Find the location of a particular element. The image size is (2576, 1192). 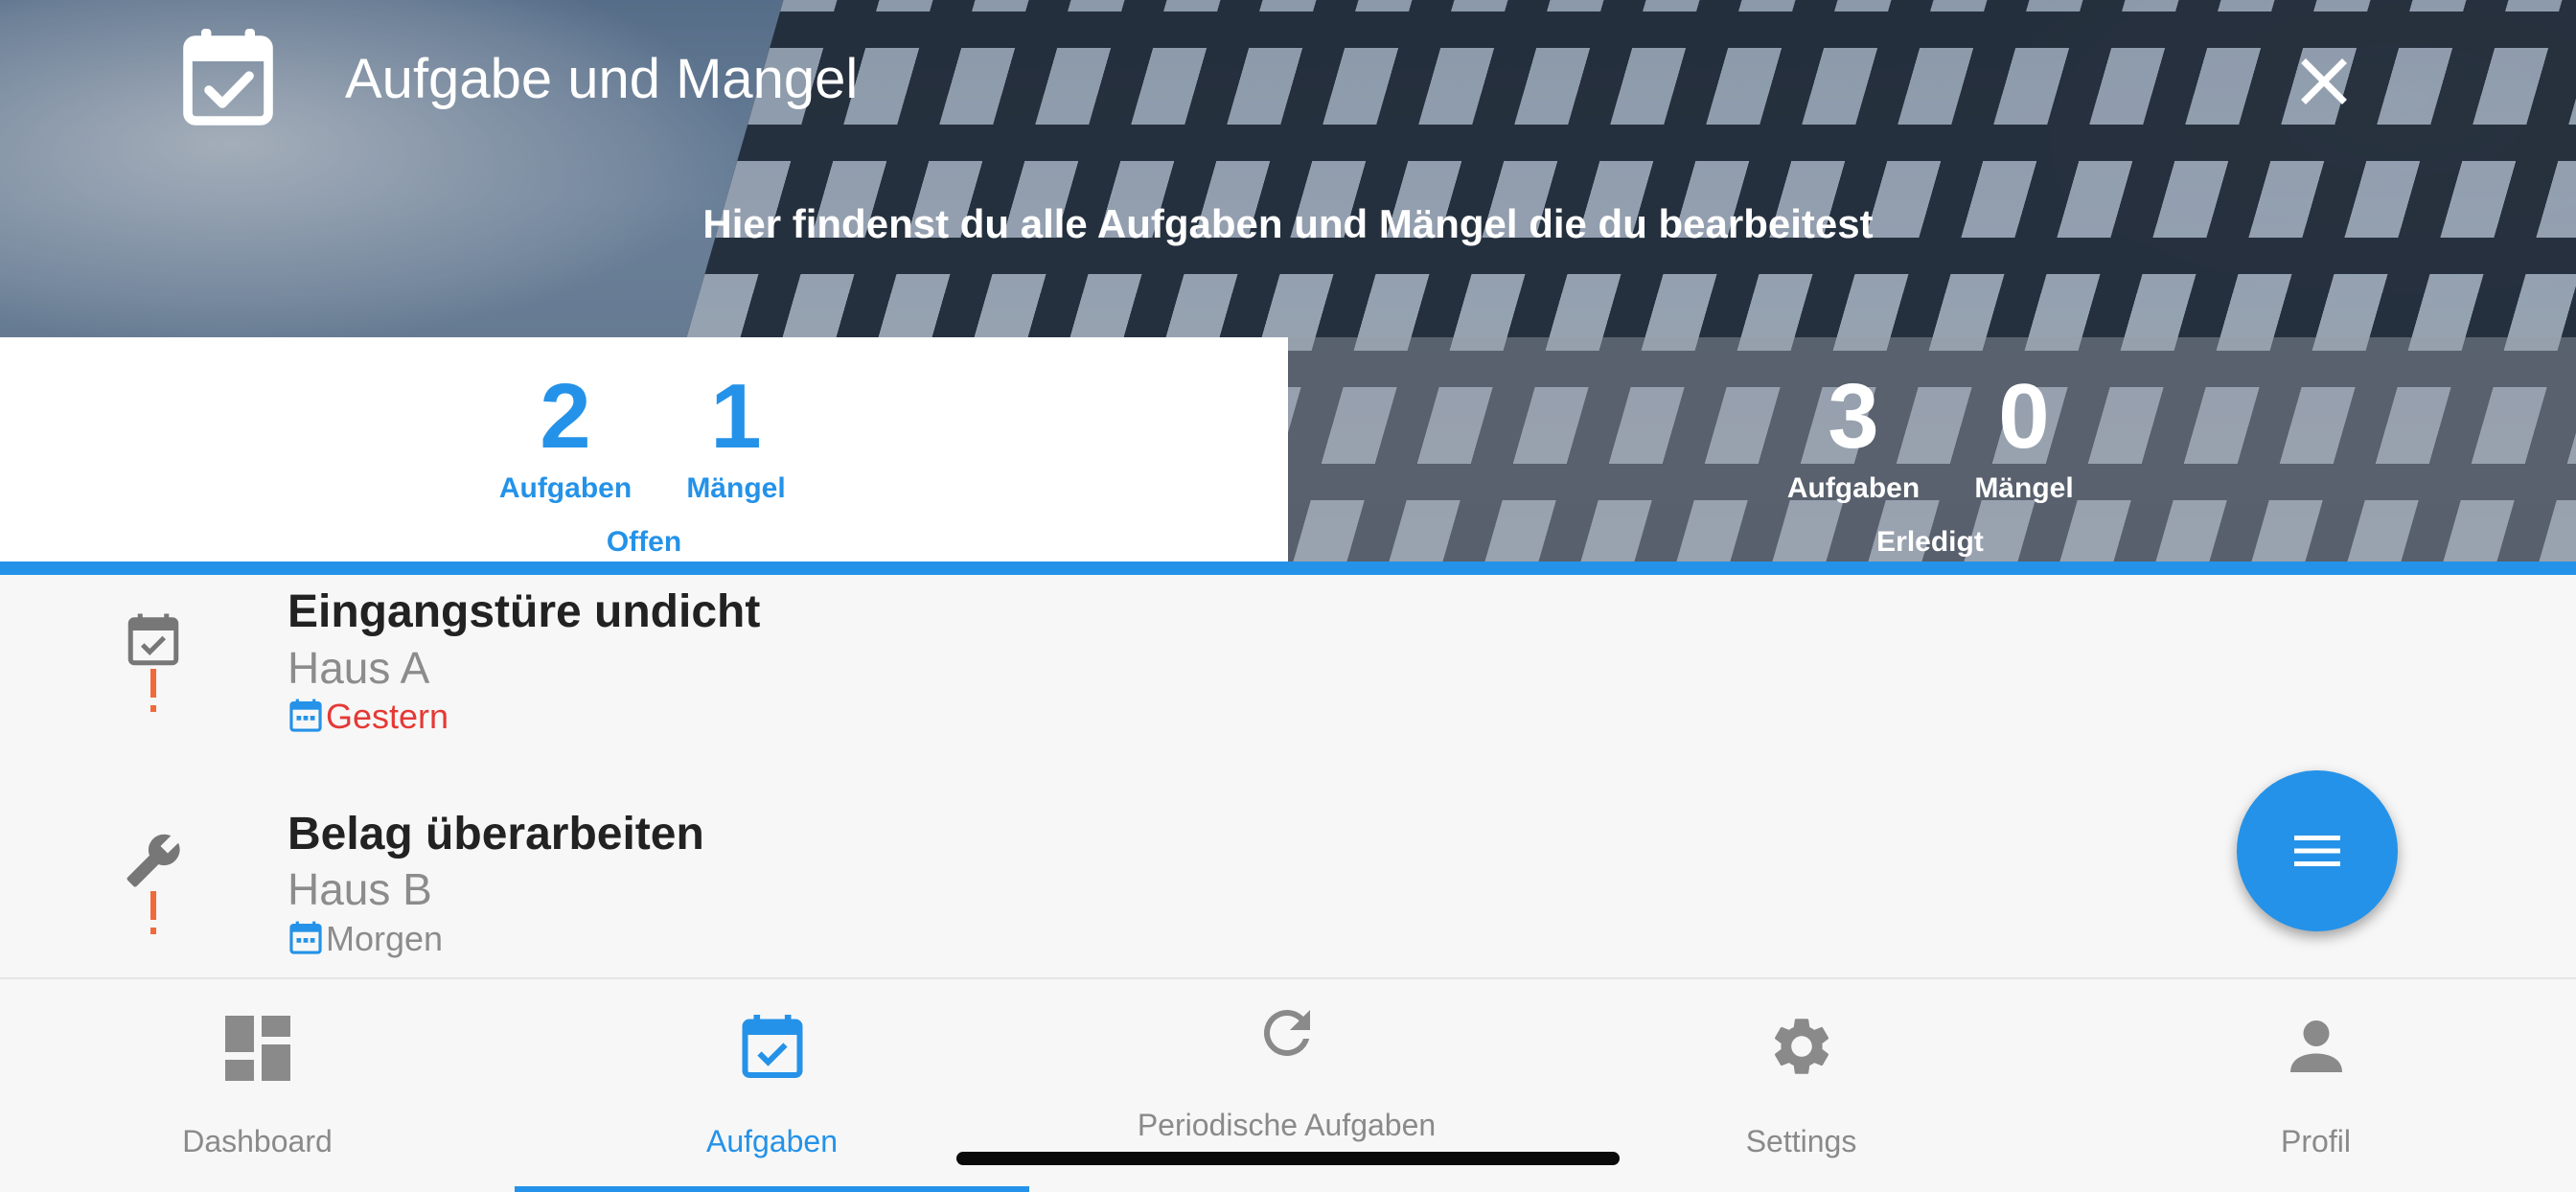

open-tasks-count: 2 is located at coordinates (565, 416).